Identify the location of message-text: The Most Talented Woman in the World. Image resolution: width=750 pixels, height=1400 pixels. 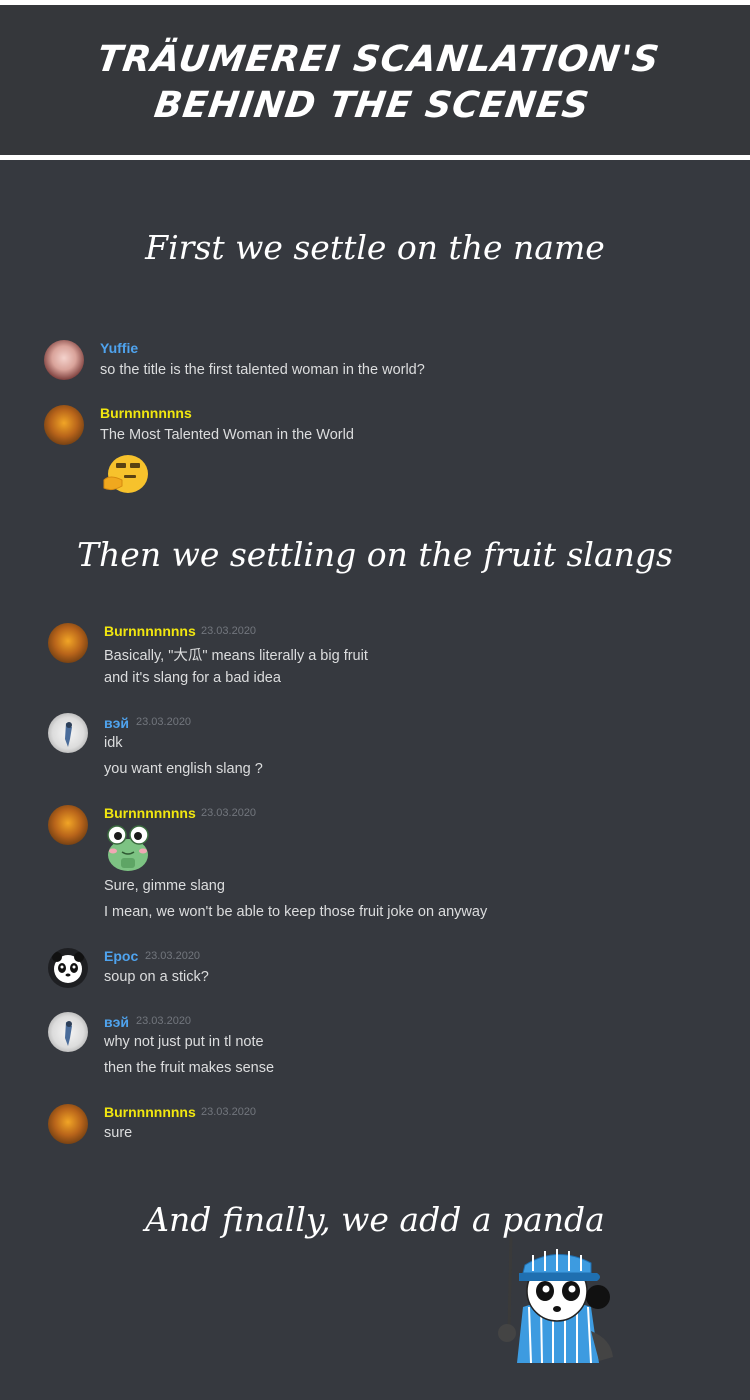
(227, 435).